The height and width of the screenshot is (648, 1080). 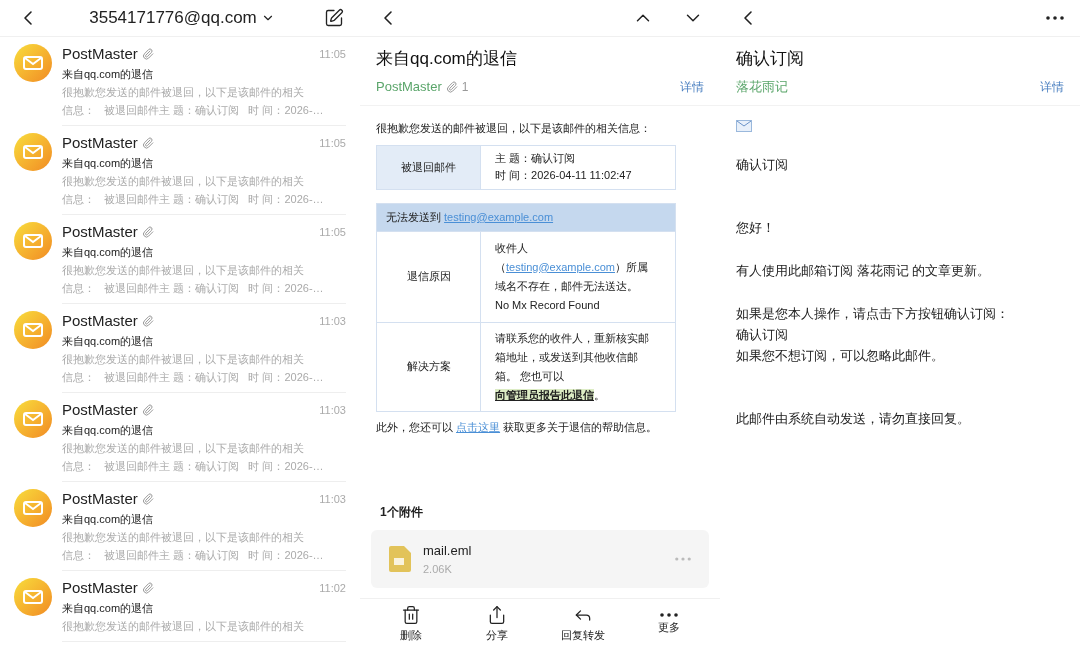 What do you see at coordinates (526, 217) in the screenshot?
I see `table-header-cell: 无法发送到 testing@example.com` at bounding box center [526, 217].